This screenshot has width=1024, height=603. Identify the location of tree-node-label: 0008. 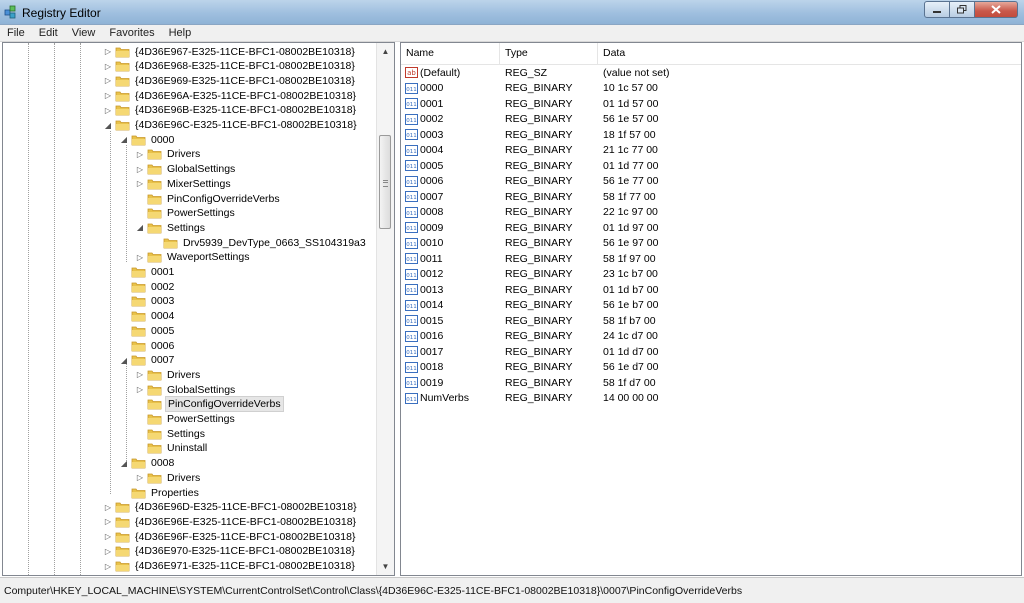
(162, 463).